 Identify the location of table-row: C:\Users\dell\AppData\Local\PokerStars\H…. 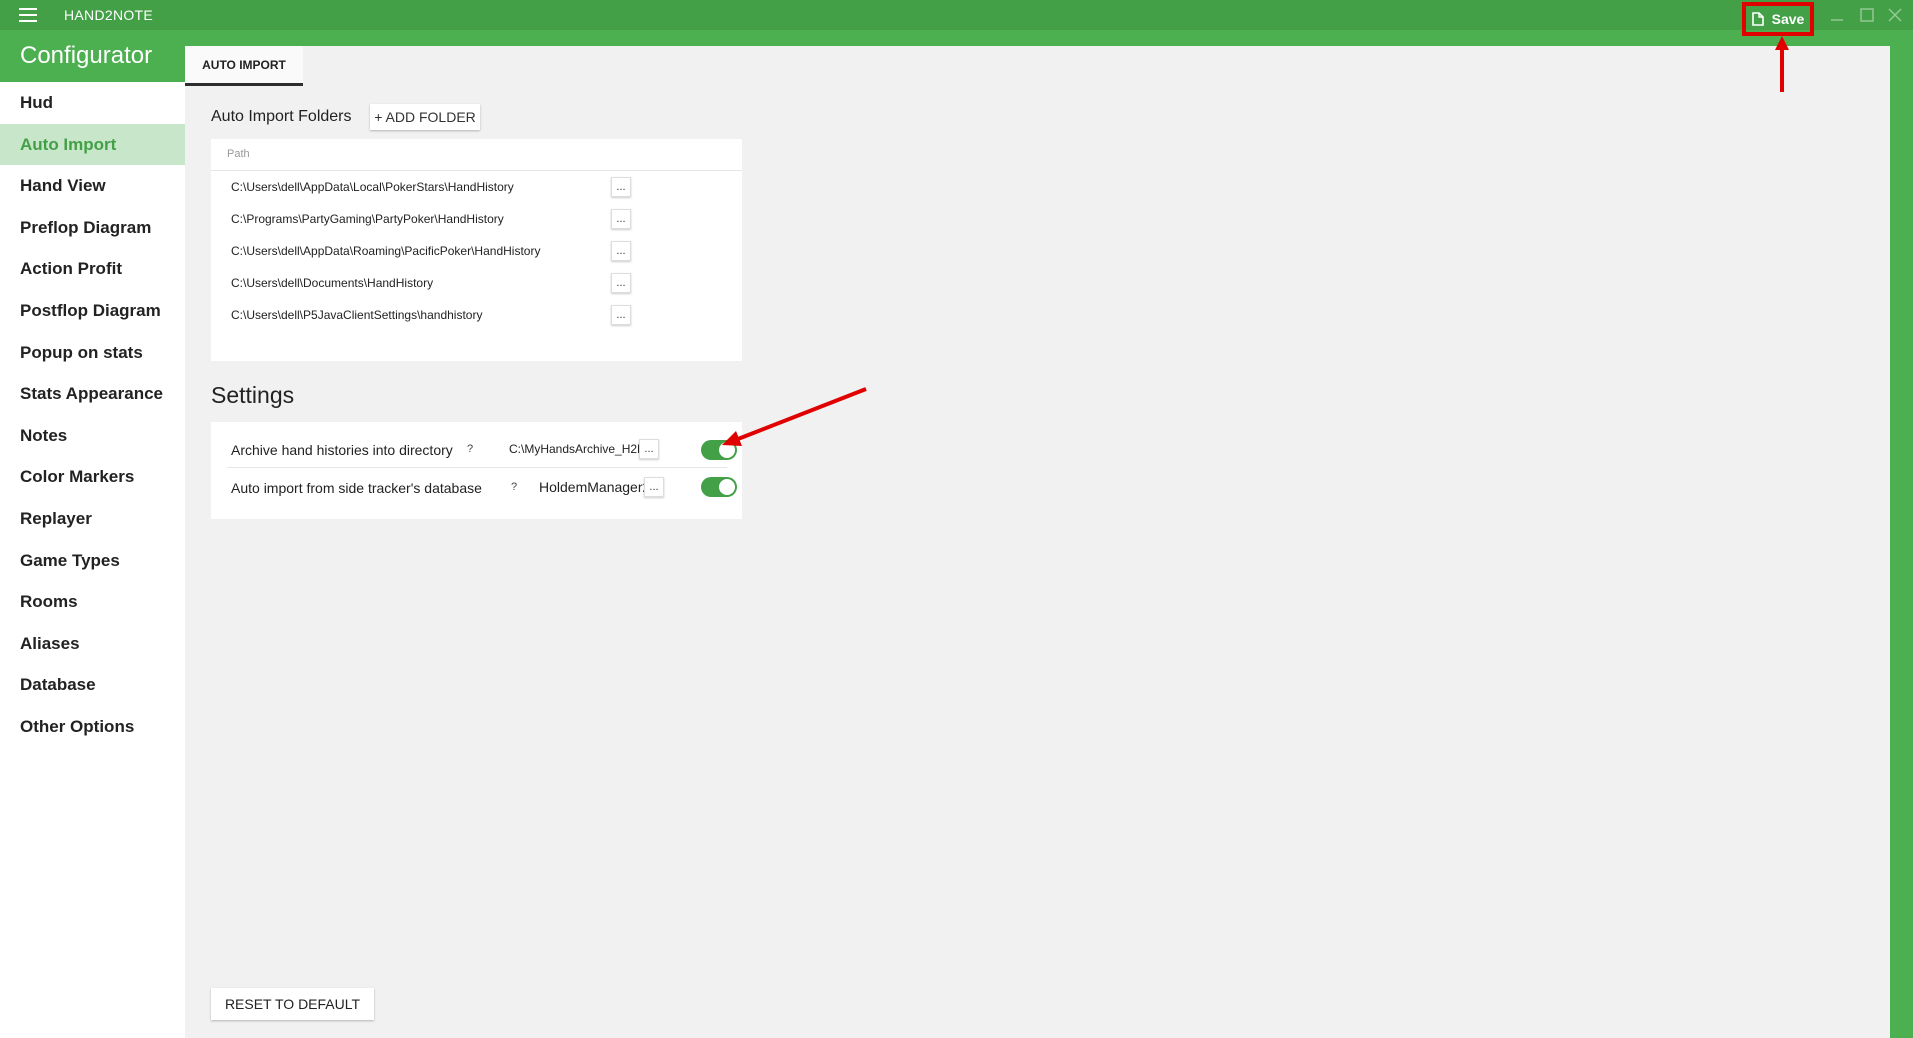
(476, 187).